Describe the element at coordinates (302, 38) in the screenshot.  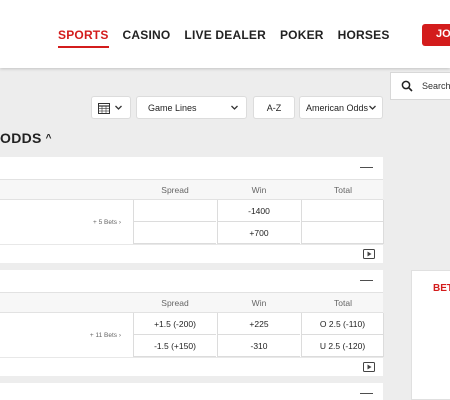
I see `nav-poker: POKER` at that location.